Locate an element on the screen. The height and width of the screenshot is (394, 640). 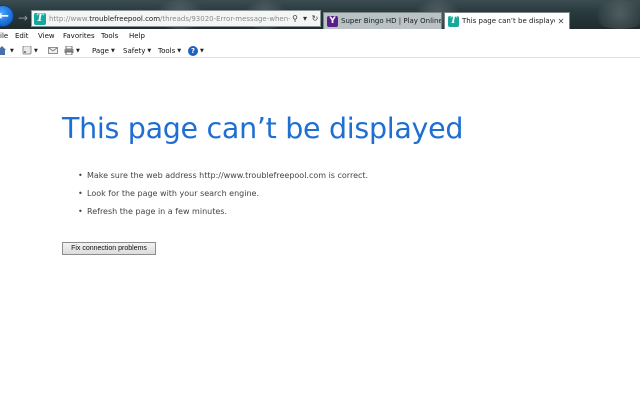
close-tab-icon: ✕ is located at coordinates (561, 21).